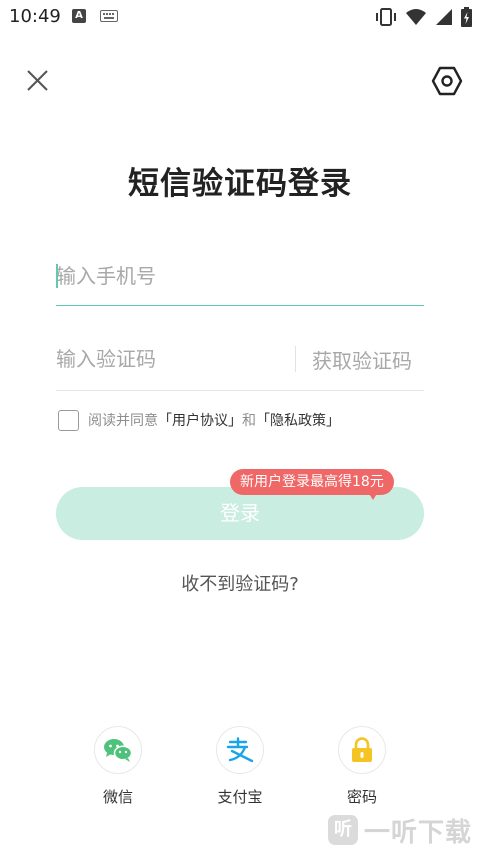  I want to click on code-field: 获取验证码, so click(240, 362).